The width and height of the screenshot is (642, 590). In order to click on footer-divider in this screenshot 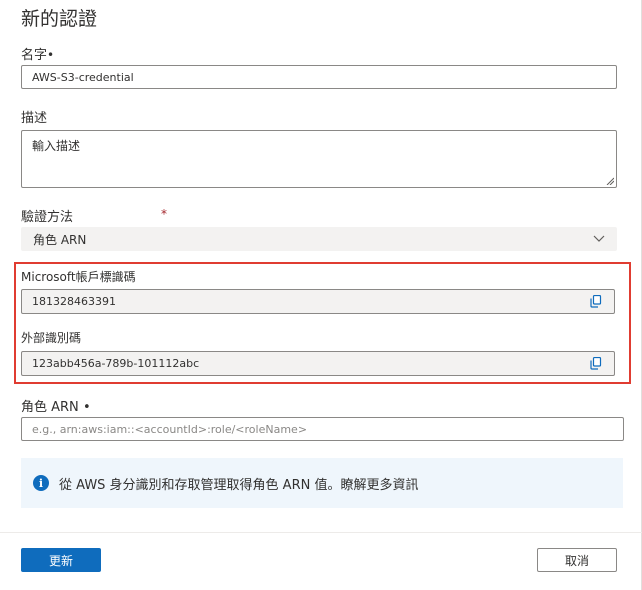, I will do `click(321, 532)`.